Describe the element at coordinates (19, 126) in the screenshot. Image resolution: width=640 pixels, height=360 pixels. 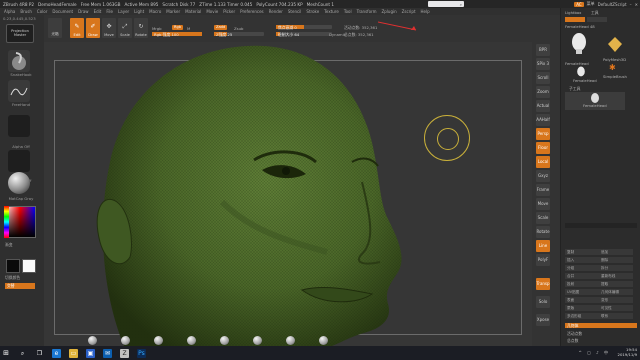
I see `alpha-thumbnail` at that location.